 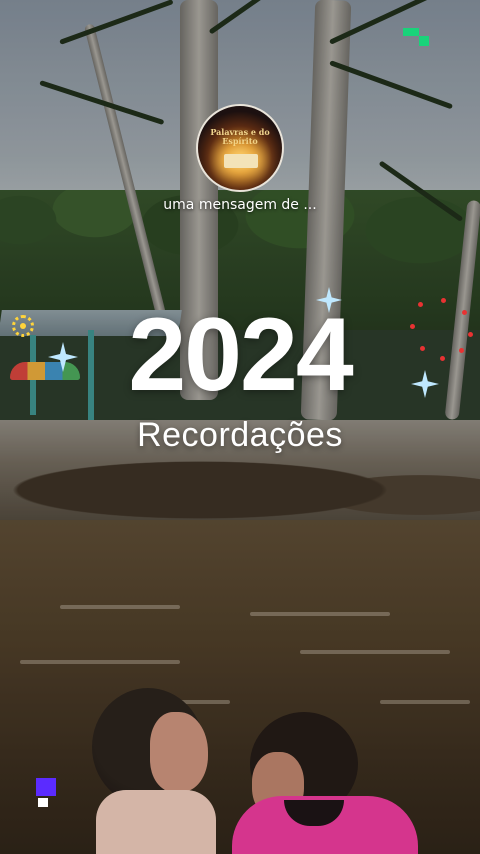 I want to click on book-icon, so click(x=241, y=161).